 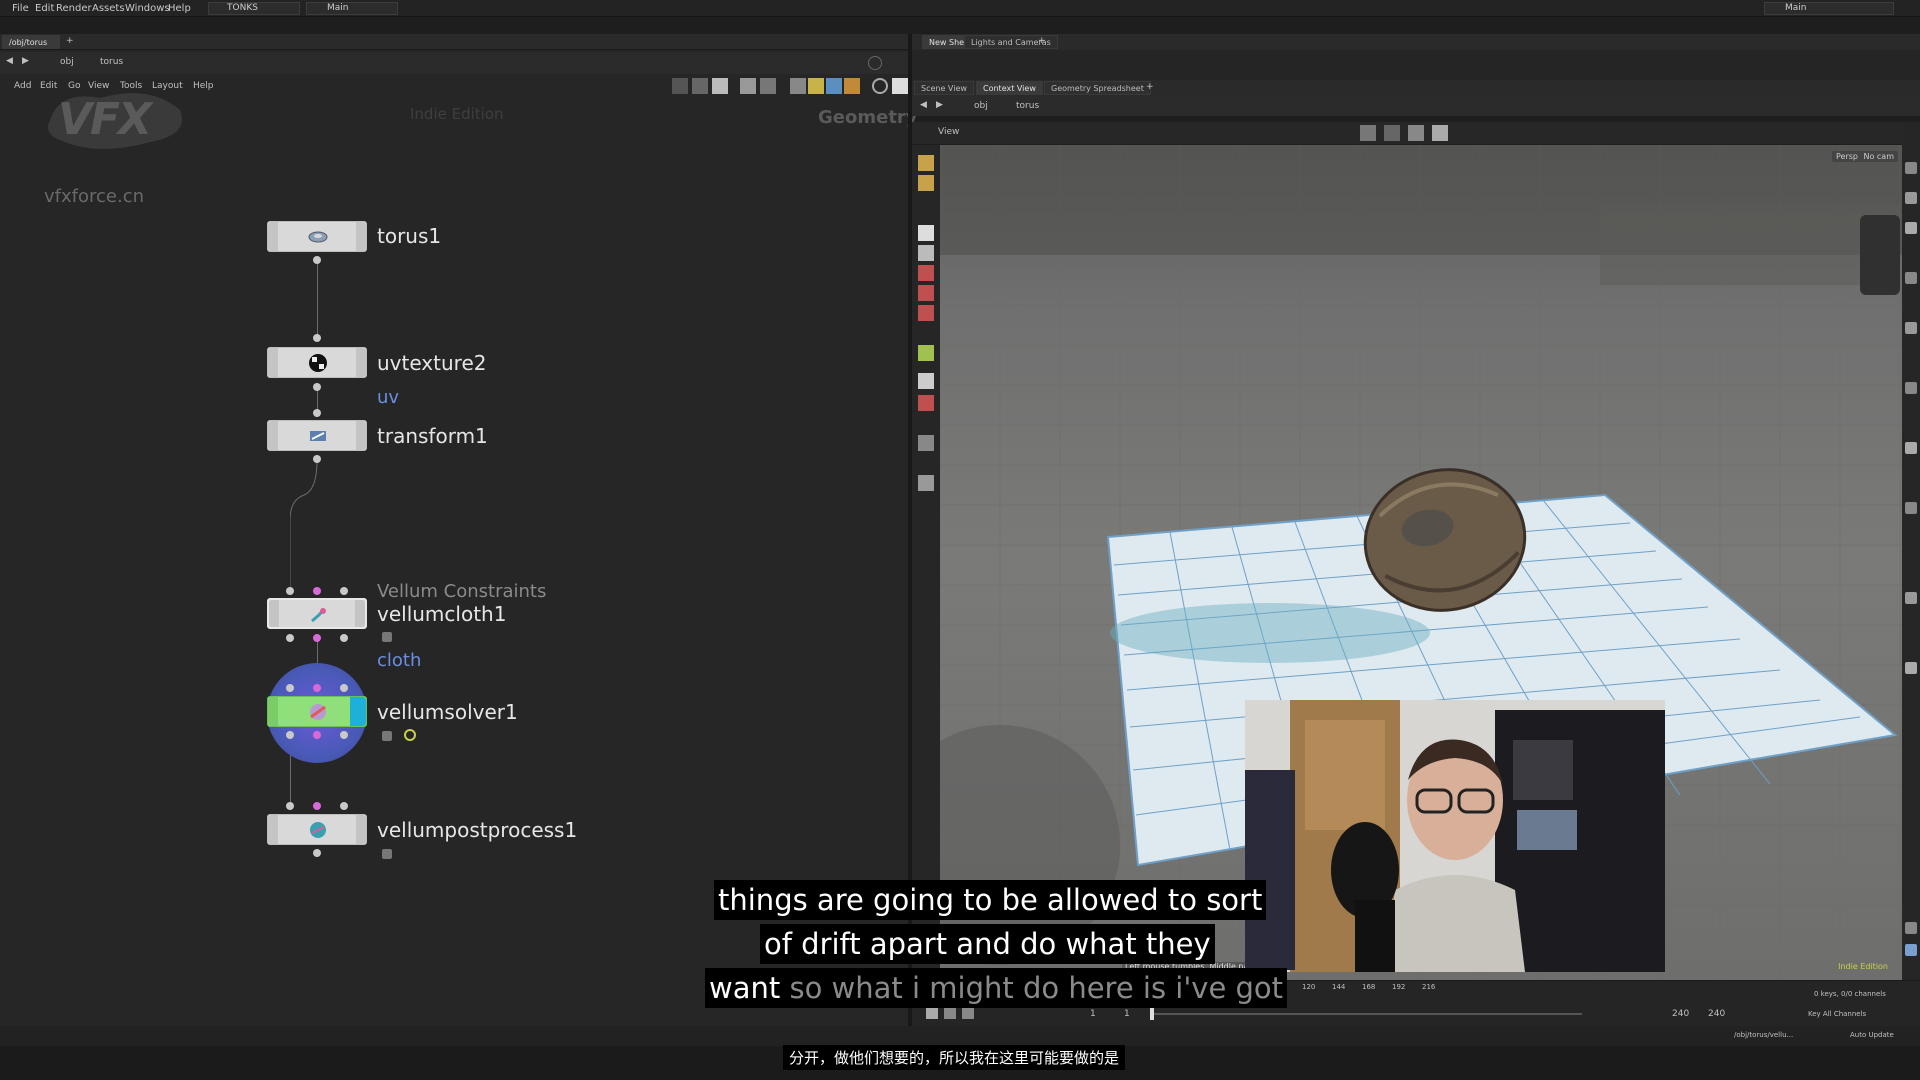 I want to click on tab-scene-view: Scene View, so click(x=944, y=88).